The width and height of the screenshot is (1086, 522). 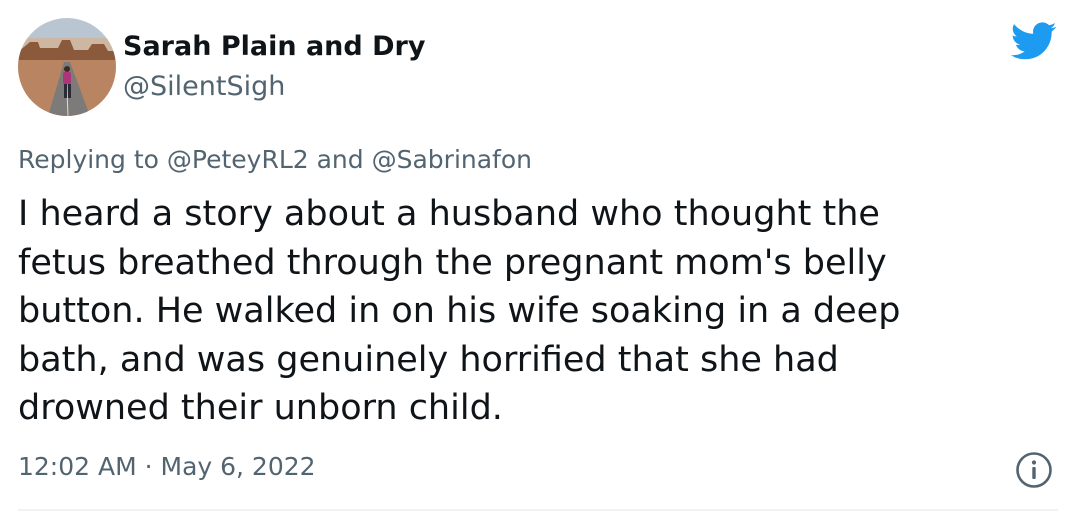 I want to click on avatar-photo, so click(x=67, y=67).